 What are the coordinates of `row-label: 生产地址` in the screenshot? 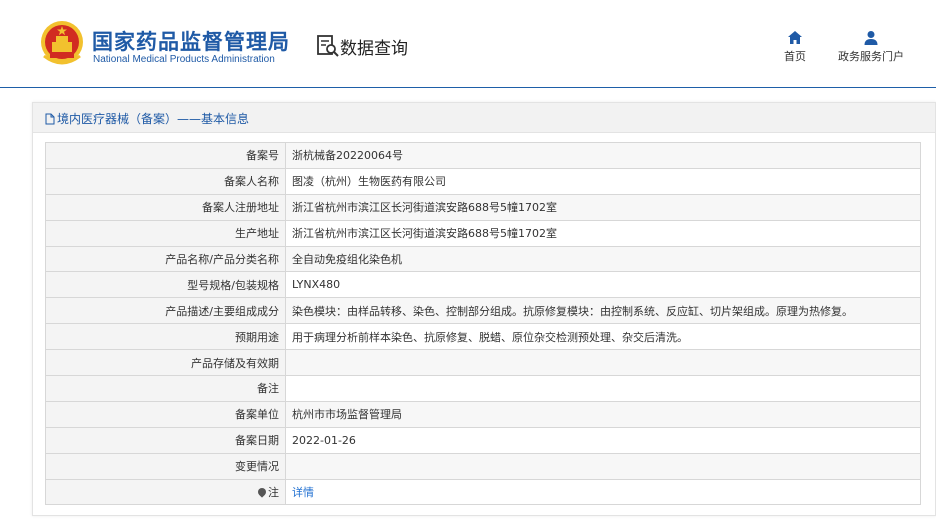 It's located at (165, 233).